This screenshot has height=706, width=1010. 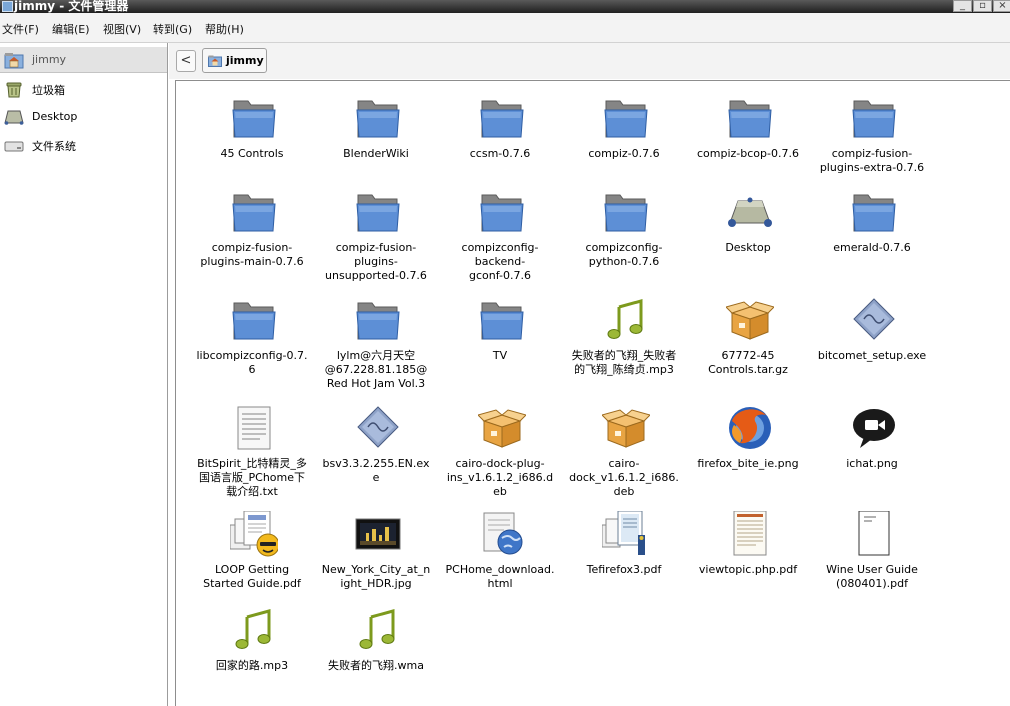 What do you see at coordinates (55, 116) in the screenshot?
I see `sidebar-item-label: Desktop` at bounding box center [55, 116].